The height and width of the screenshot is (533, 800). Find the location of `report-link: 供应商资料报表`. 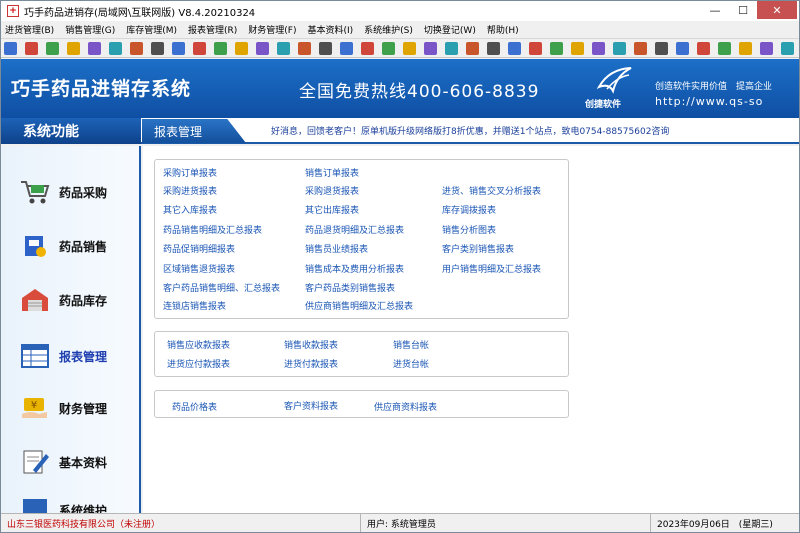

report-link: 供应商资料报表 is located at coordinates (405, 406).